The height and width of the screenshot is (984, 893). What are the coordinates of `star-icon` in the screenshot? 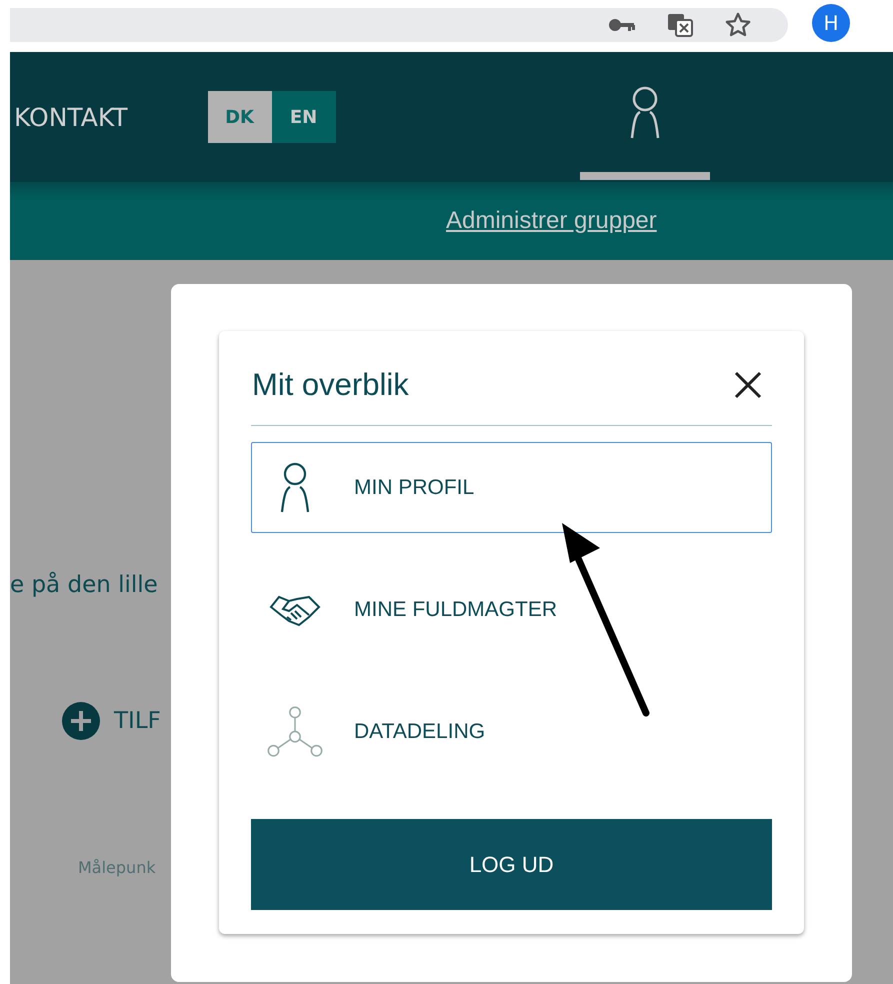 It's located at (738, 25).